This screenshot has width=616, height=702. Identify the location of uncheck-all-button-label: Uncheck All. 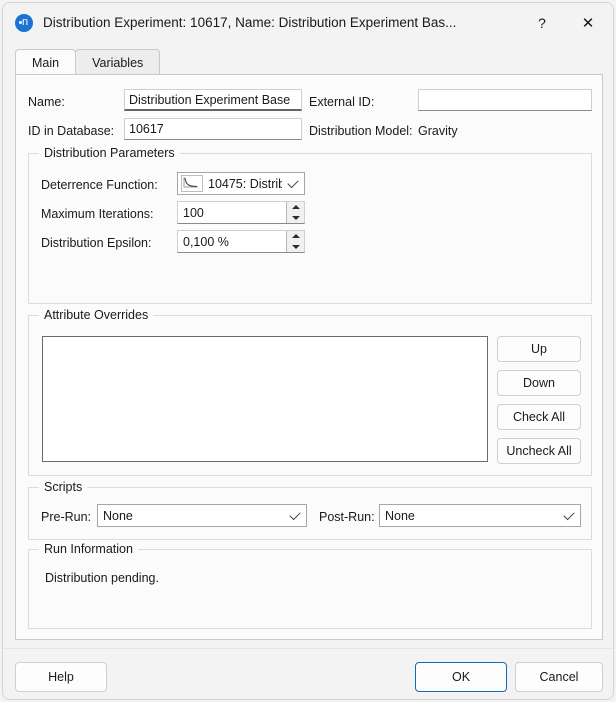
(539, 451).